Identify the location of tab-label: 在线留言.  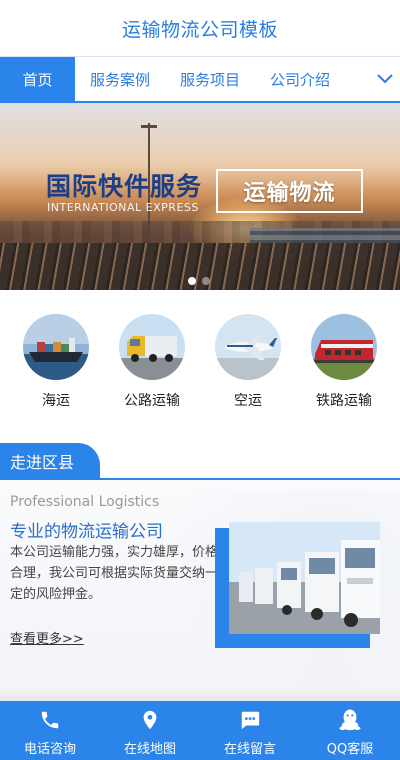
(249, 749).